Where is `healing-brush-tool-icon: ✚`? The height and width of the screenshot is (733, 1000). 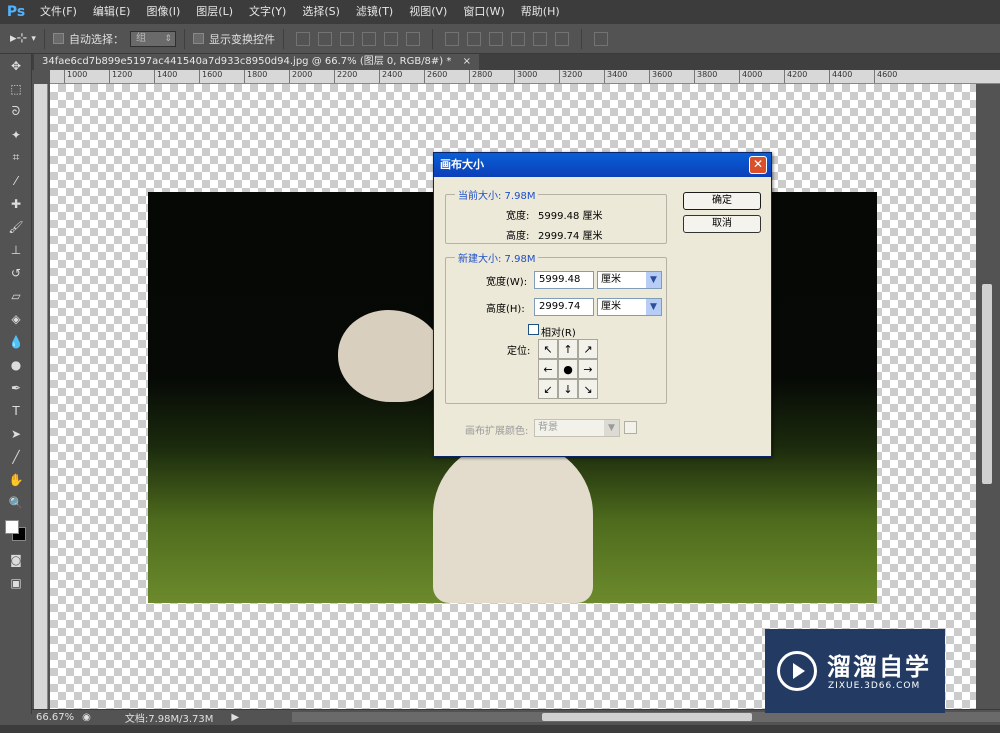
healing-brush-tool-icon: ✚ is located at coordinates (16, 203).